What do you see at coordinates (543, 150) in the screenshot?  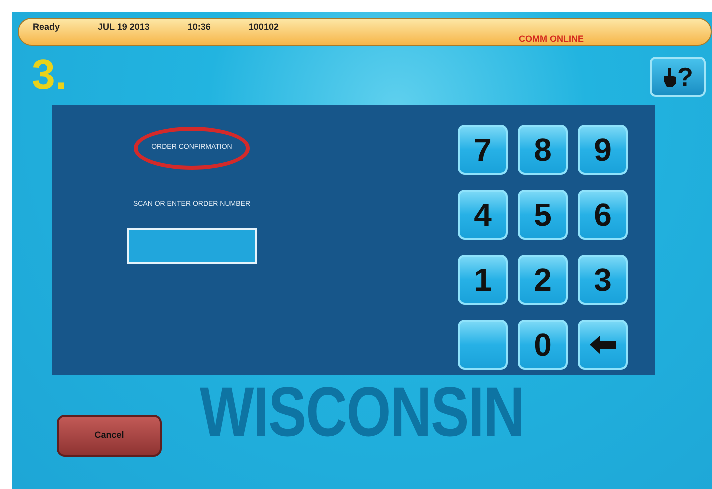 I see `digit-key: 8` at bounding box center [543, 150].